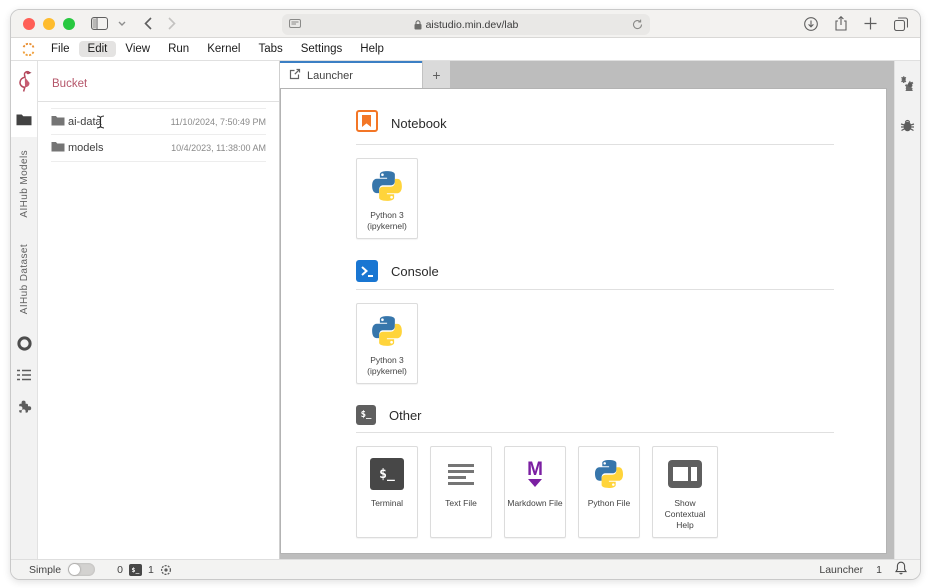  What do you see at coordinates (24, 343) in the screenshot?
I see `running-kernels-icon` at bounding box center [24, 343].